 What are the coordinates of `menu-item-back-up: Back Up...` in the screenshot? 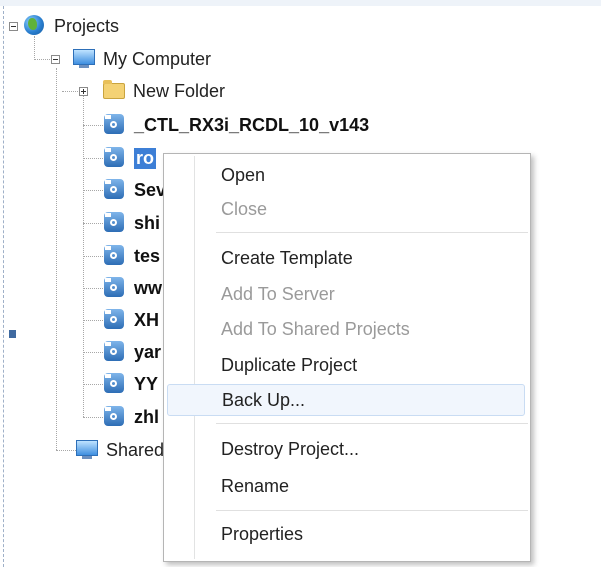 It's located at (346, 400).